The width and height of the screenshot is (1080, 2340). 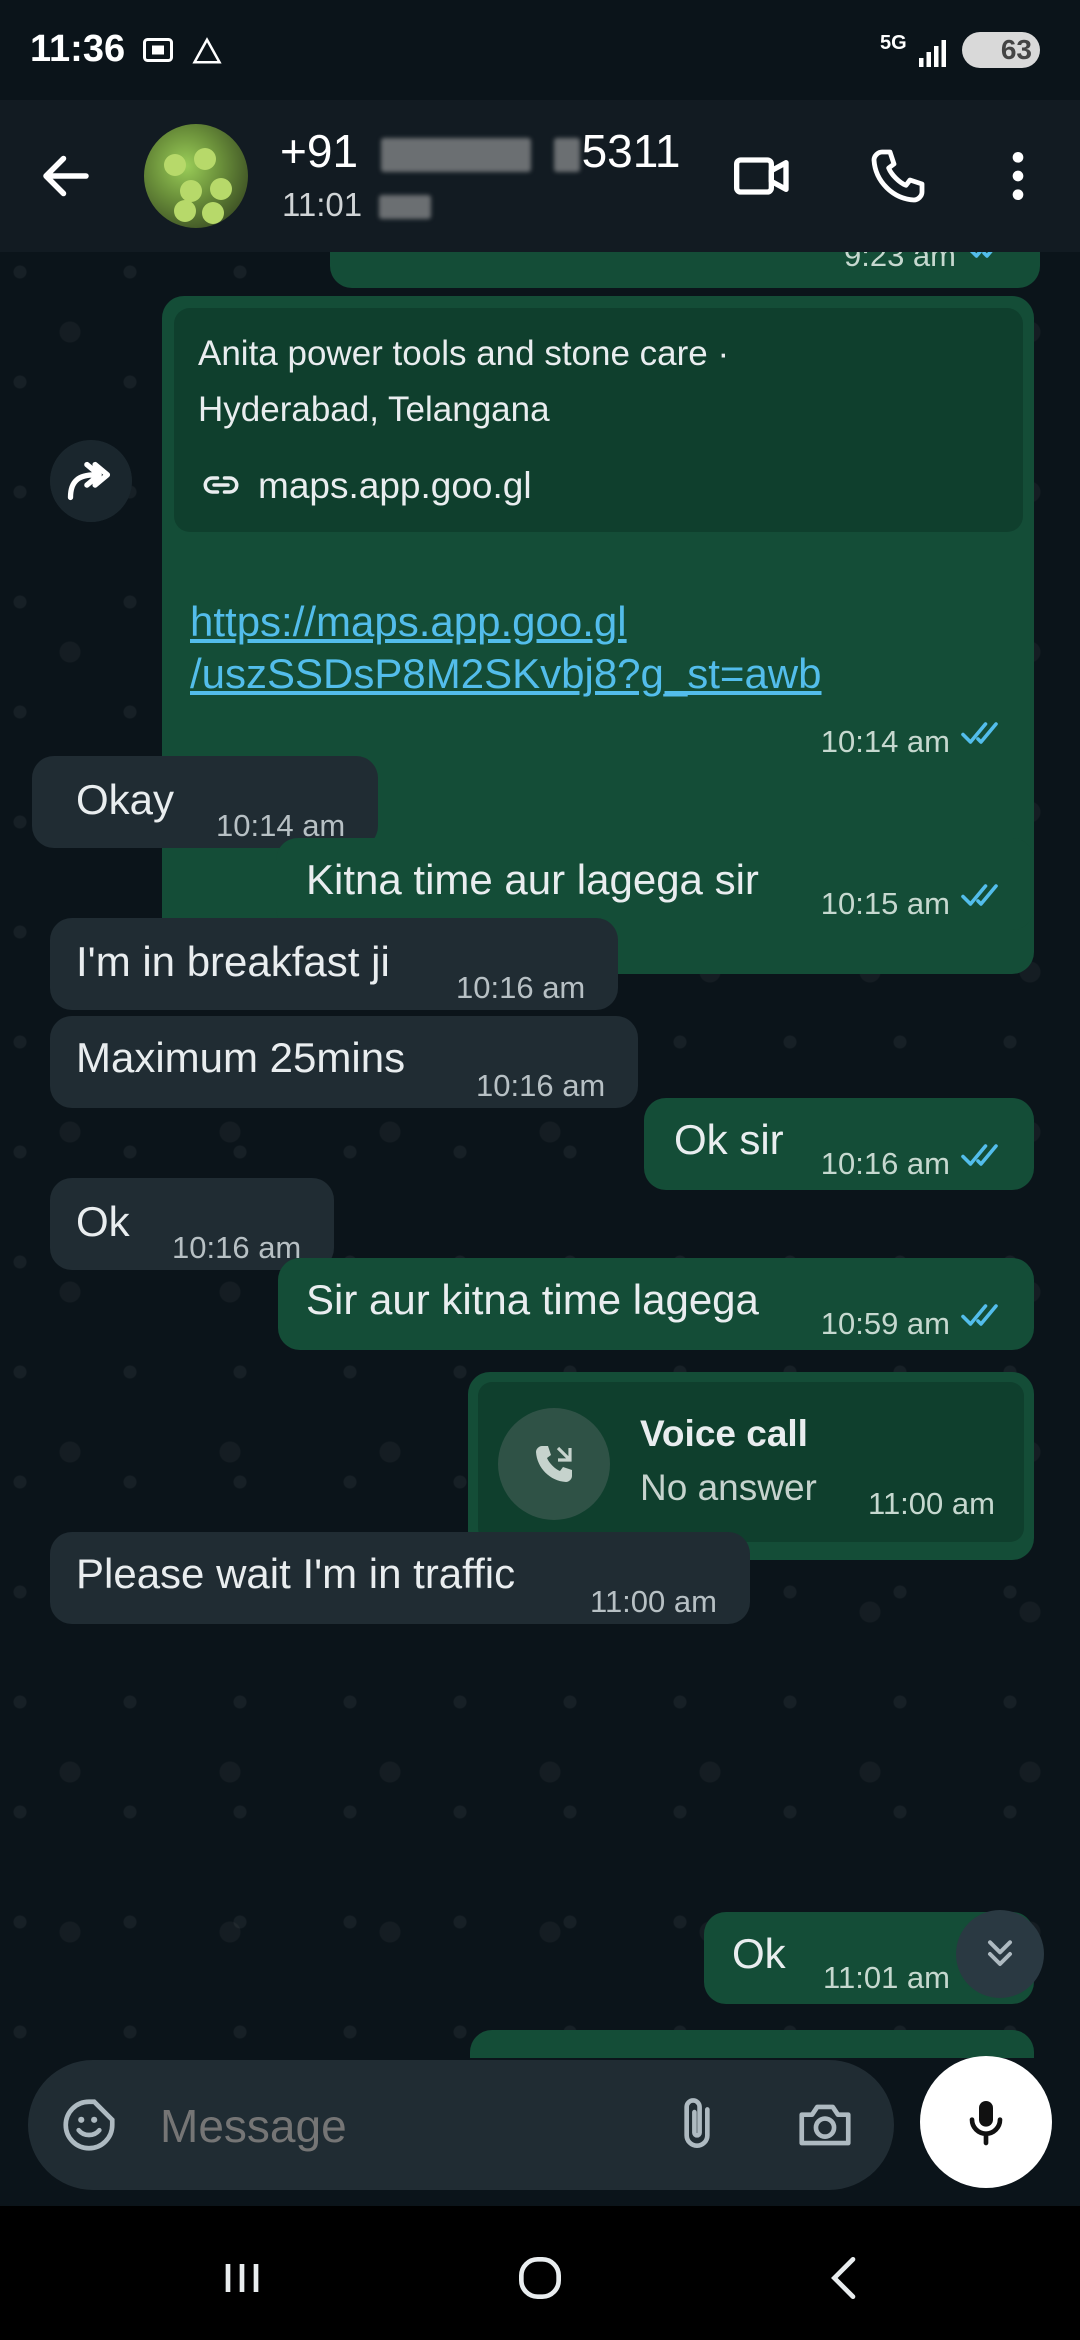 I want to click on system-nav-bar, so click(x=540, y=2273).